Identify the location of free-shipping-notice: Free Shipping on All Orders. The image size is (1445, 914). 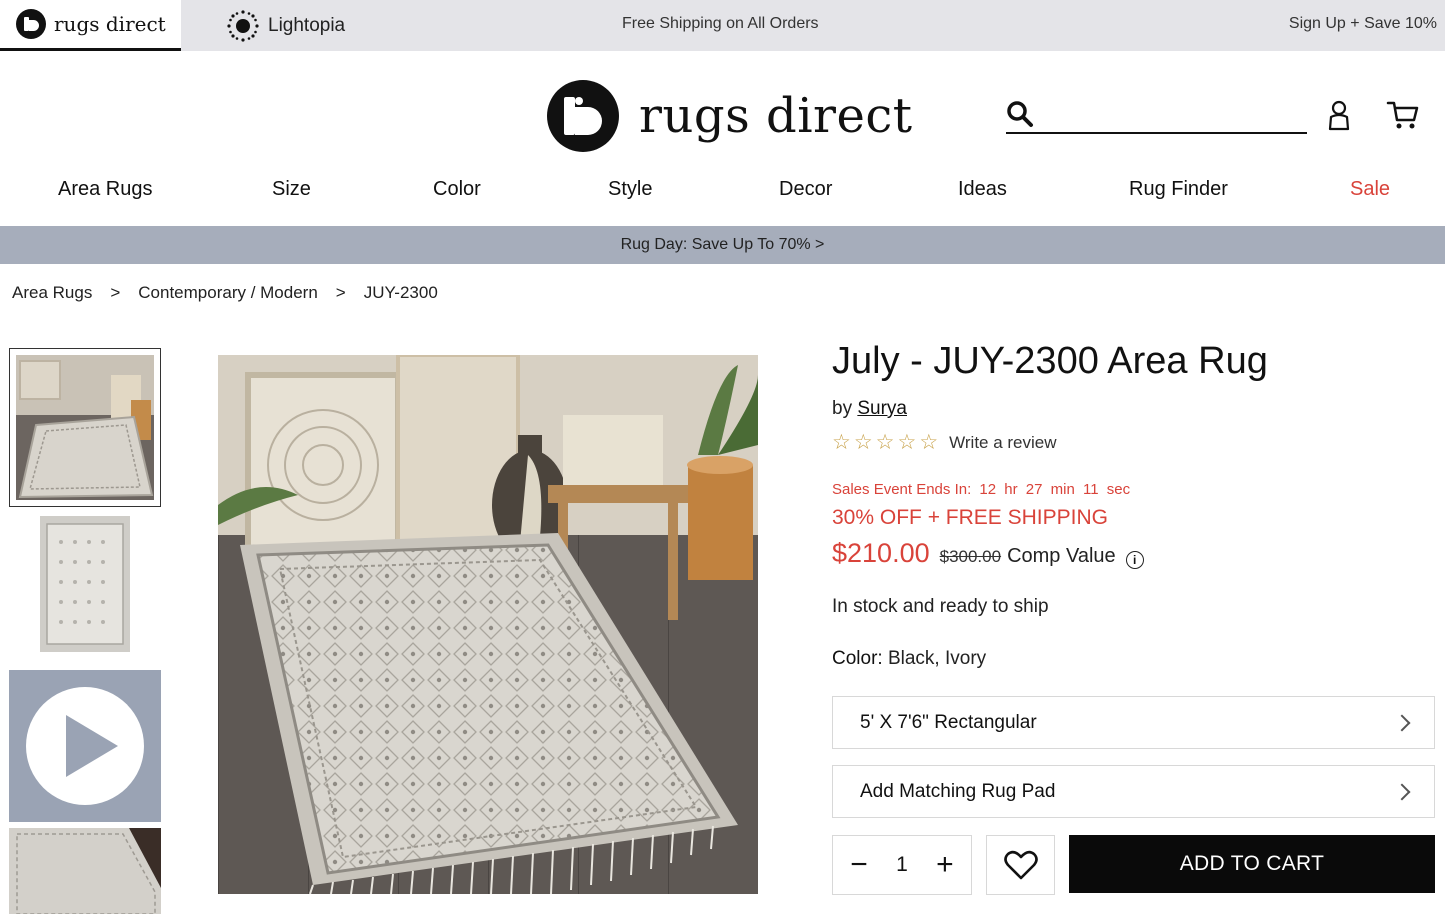
(720, 23).